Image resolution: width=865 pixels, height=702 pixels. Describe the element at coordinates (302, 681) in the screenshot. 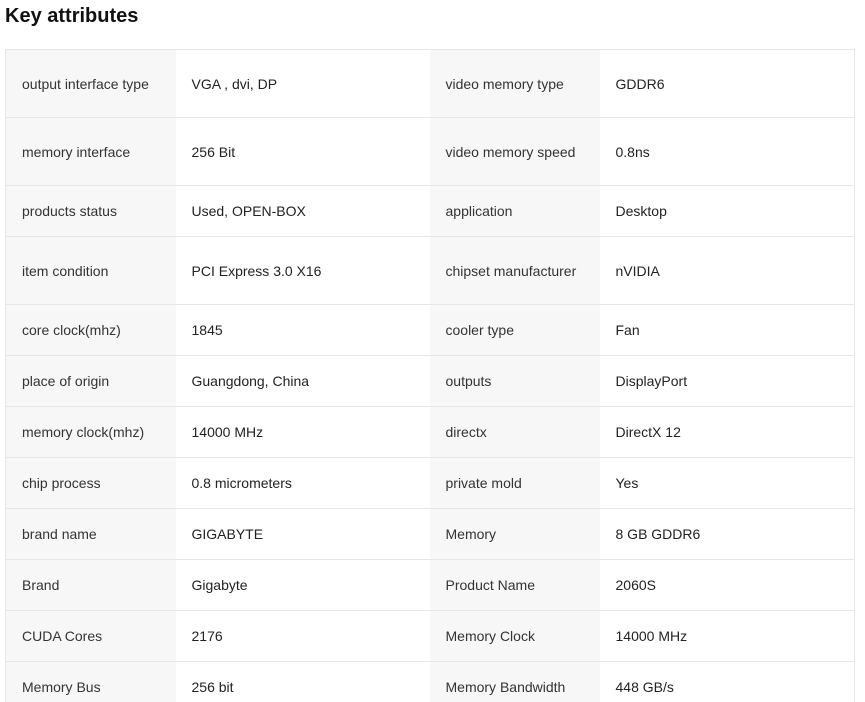

I see `attribute-value: 256 bit` at that location.